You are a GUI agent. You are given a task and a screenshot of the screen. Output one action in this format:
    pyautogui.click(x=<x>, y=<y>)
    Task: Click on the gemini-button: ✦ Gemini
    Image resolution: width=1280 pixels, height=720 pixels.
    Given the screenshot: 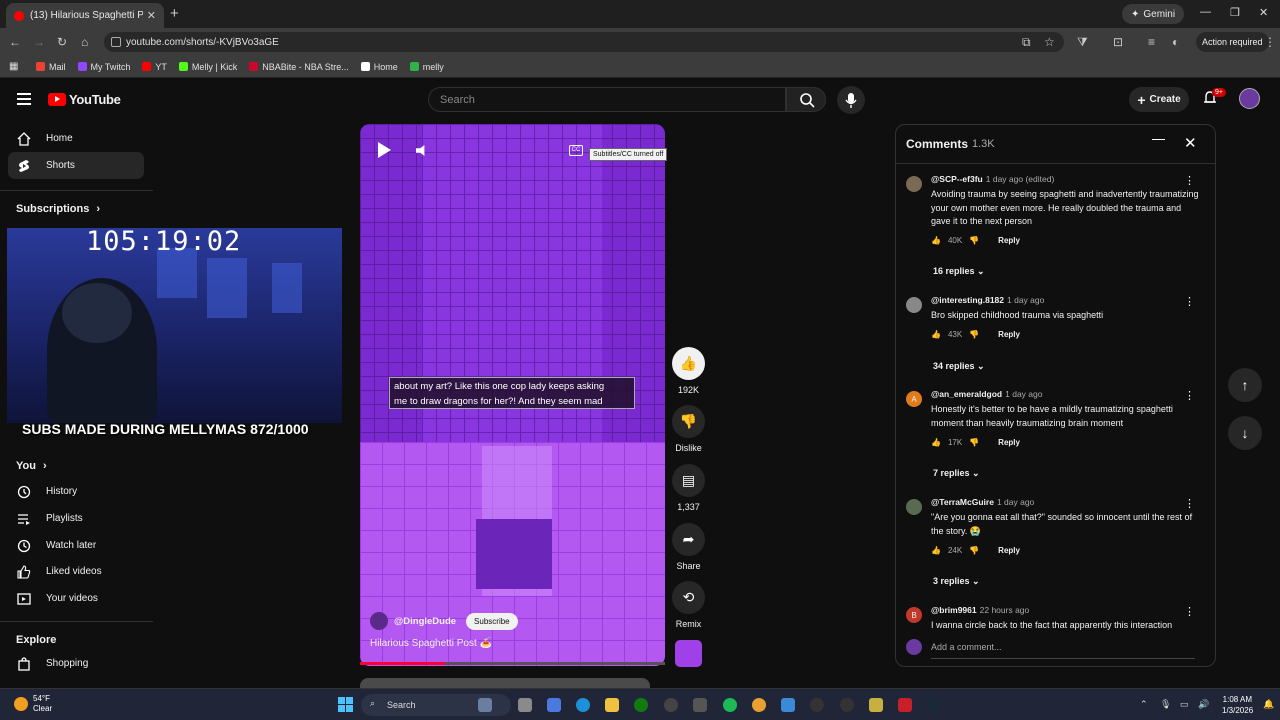 What is the action you would take?
    pyautogui.click(x=1153, y=14)
    